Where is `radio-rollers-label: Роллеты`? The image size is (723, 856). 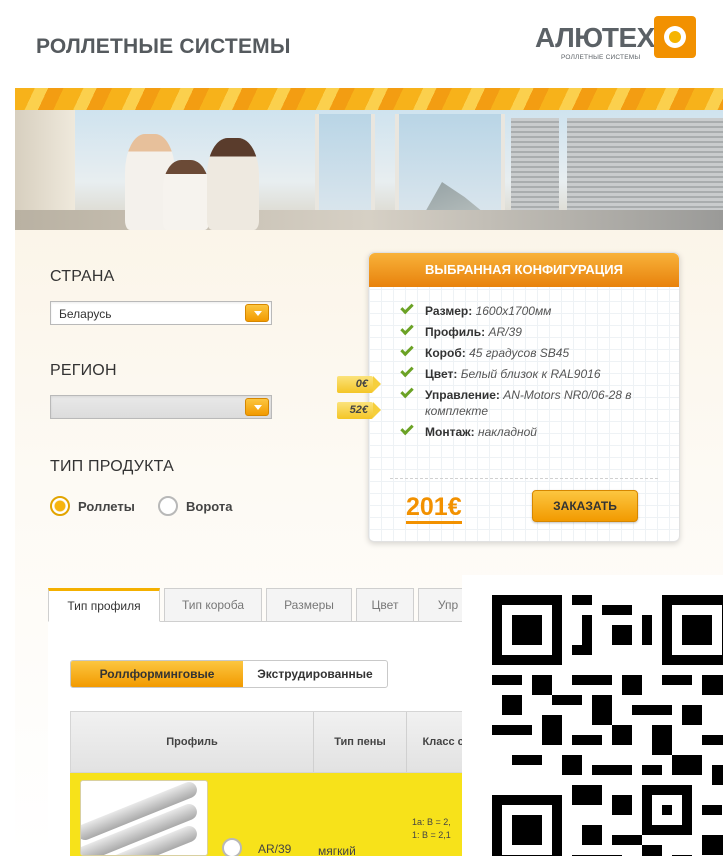
radio-rollers-label: Роллеты is located at coordinates (106, 506).